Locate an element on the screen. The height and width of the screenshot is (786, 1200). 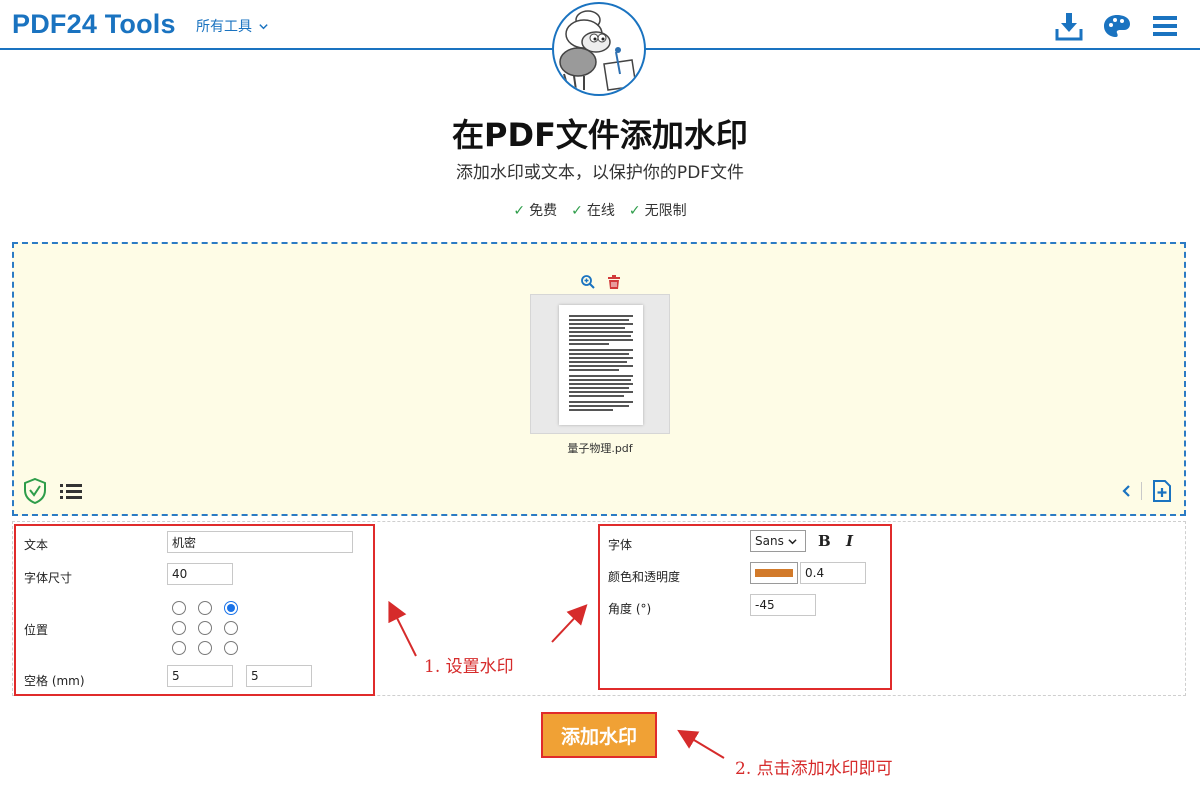
spacing-label: 空格 (mm) is located at coordinates (54, 681).